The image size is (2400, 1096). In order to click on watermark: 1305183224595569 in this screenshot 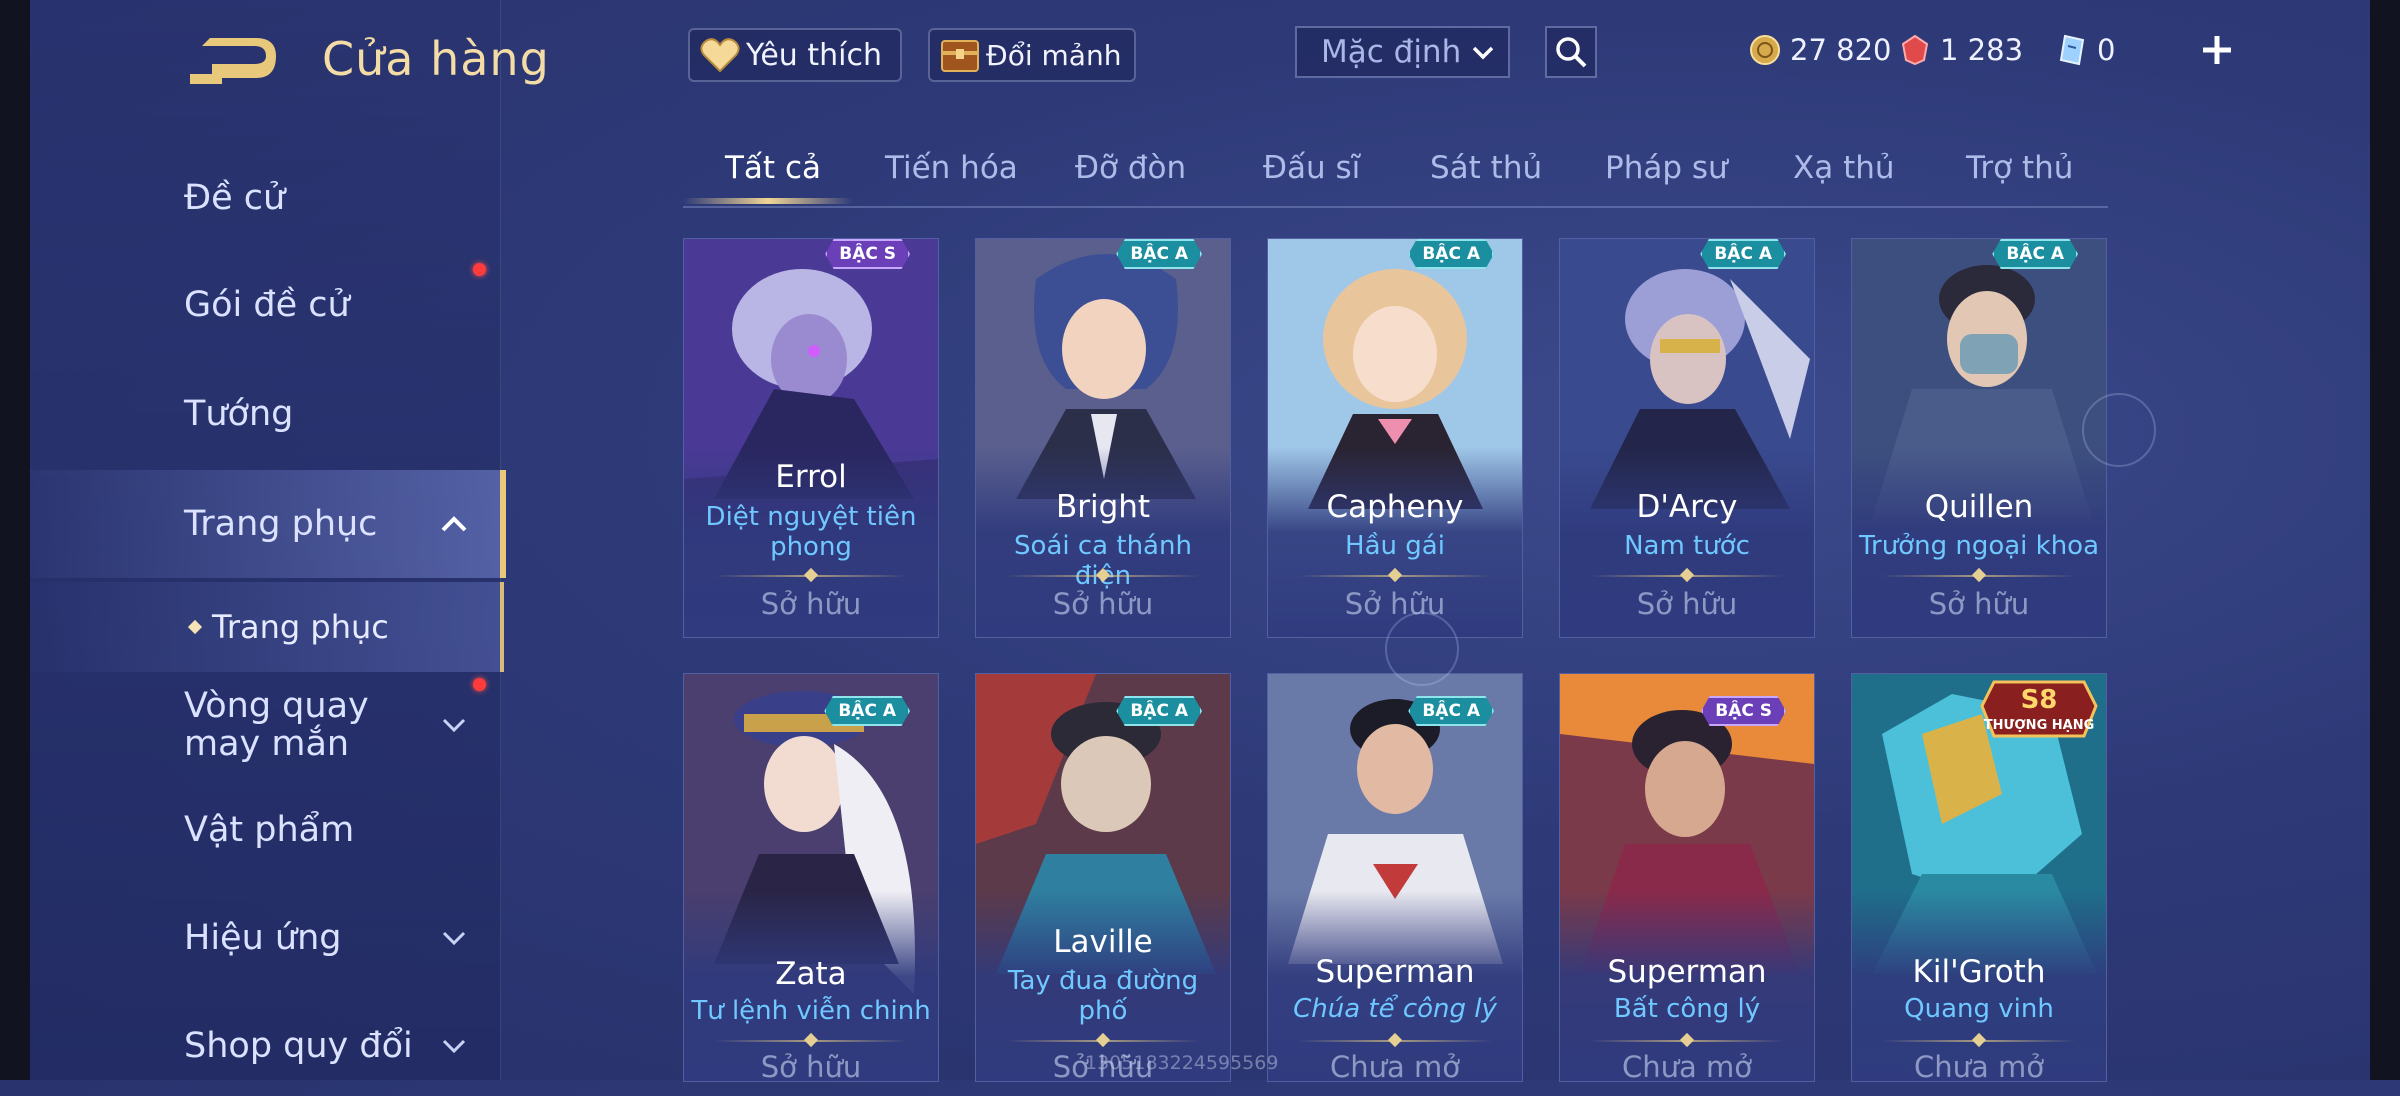, I will do `click(1182, 1063)`.